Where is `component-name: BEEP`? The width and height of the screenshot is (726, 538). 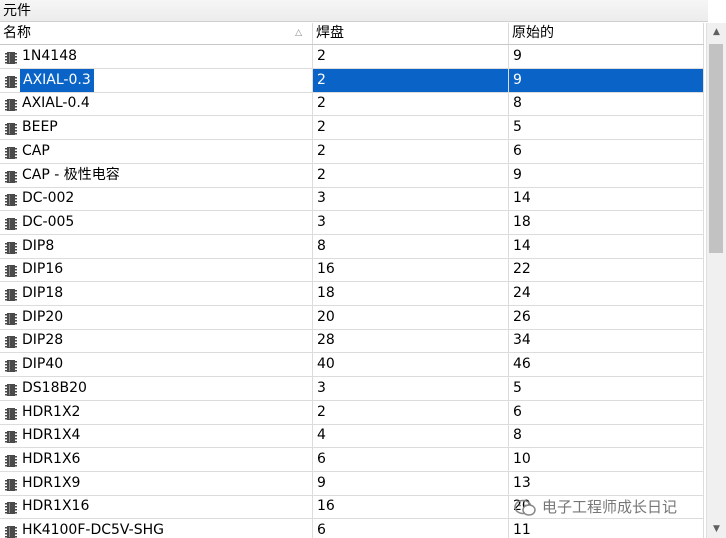 component-name: BEEP is located at coordinates (40, 127).